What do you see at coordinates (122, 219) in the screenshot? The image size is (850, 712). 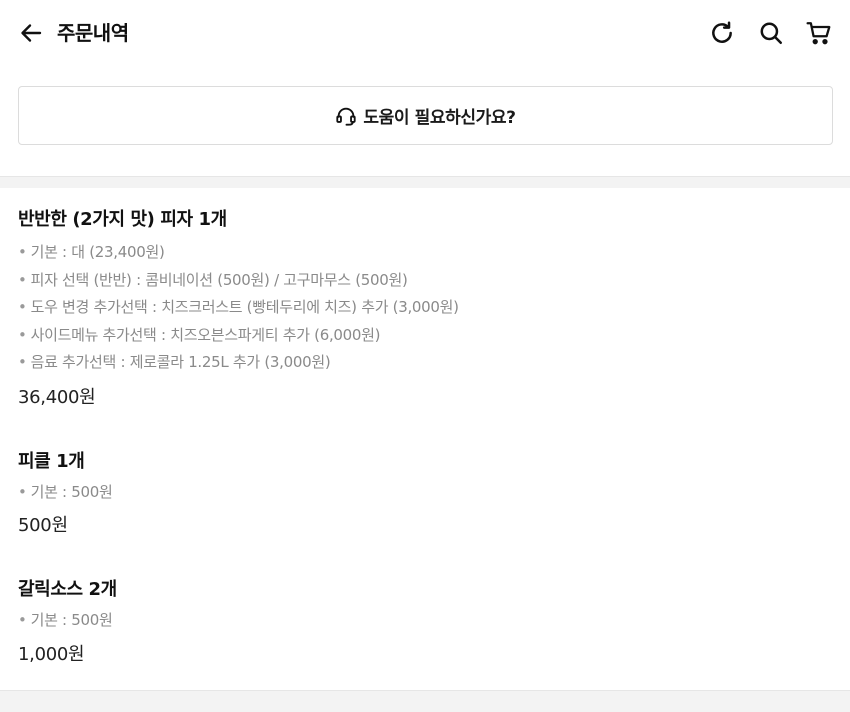 I see `item-name: 반반한 (2가지 맛) 피자 1개` at bounding box center [122, 219].